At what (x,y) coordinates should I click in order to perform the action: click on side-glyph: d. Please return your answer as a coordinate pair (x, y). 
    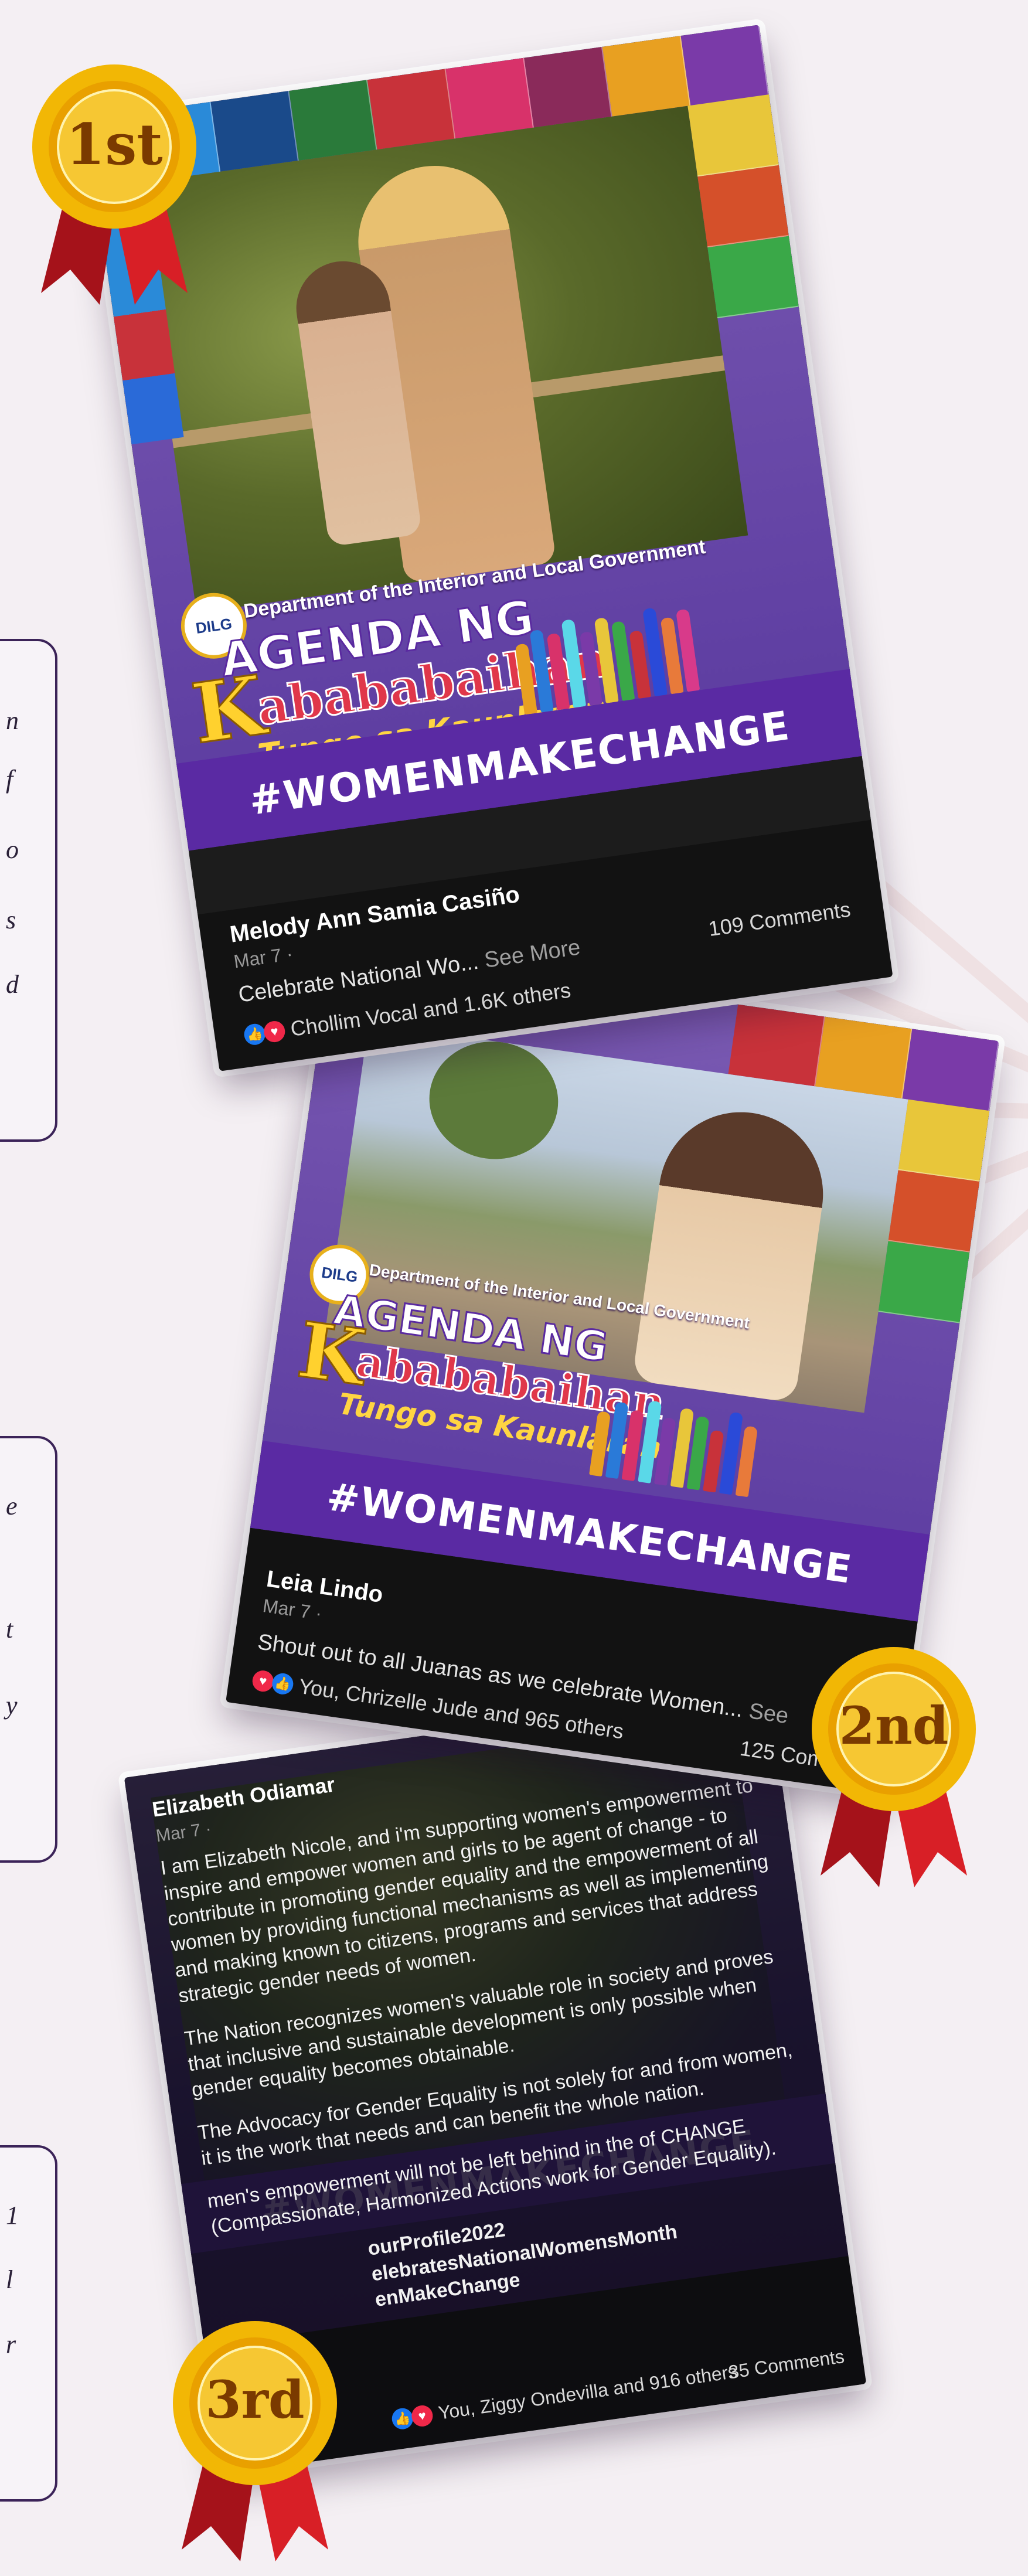
    Looking at the image, I should click on (12, 984).